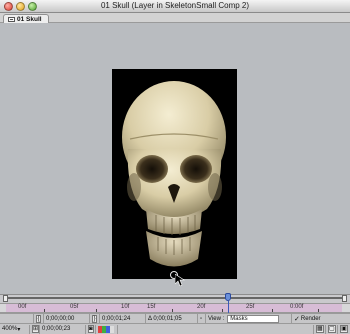  What do you see at coordinates (228, 297) in the screenshot?
I see `current-time-indicator` at bounding box center [228, 297].